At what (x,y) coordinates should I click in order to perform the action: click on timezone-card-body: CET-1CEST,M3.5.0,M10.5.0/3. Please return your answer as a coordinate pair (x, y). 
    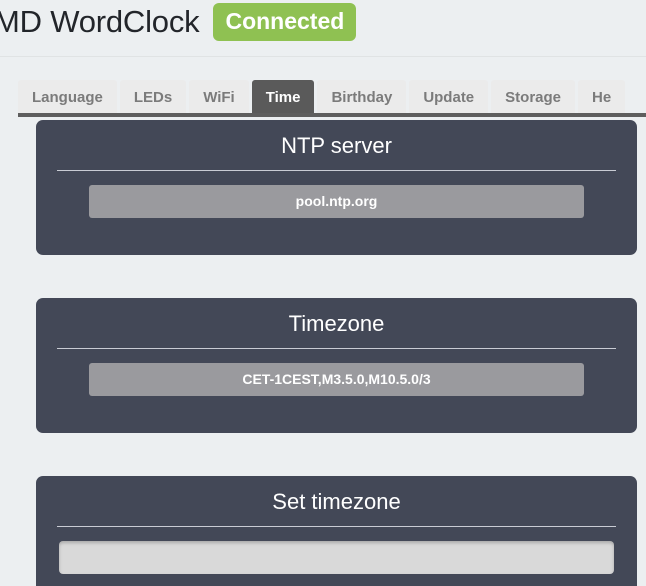
    Looking at the image, I should click on (336, 391).